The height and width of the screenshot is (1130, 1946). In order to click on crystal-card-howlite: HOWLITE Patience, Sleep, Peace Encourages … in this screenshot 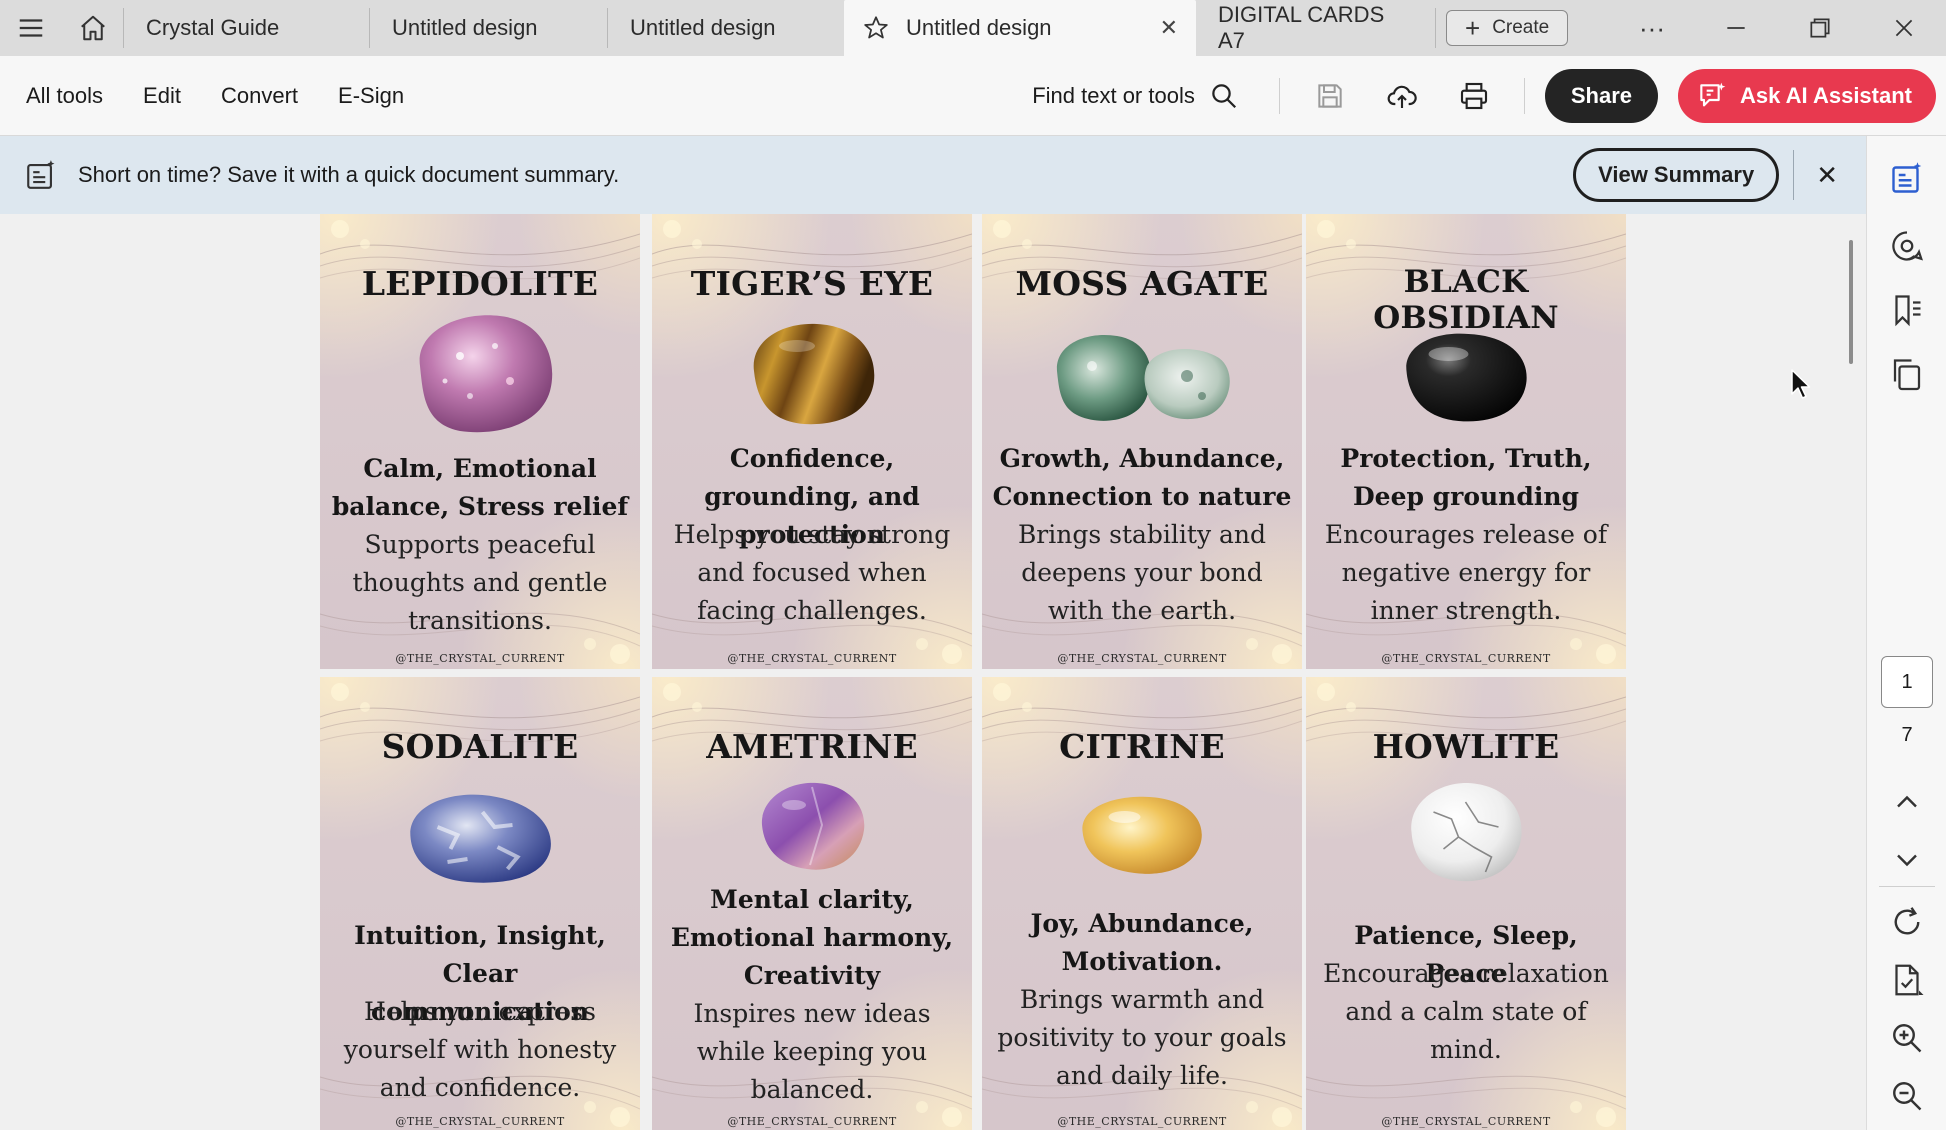, I will do `click(1466, 903)`.